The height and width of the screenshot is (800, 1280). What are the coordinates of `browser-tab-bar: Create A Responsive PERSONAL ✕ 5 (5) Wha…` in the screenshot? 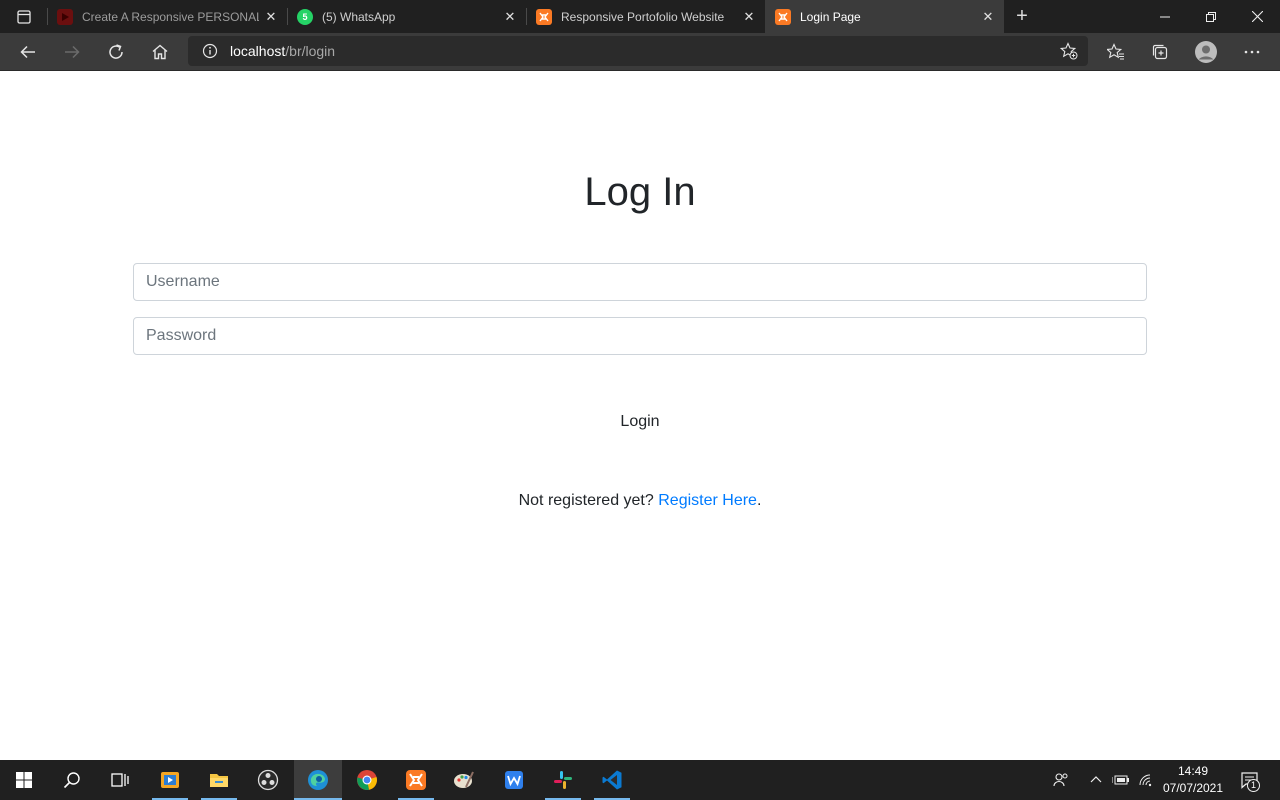 It's located at (640, 16).